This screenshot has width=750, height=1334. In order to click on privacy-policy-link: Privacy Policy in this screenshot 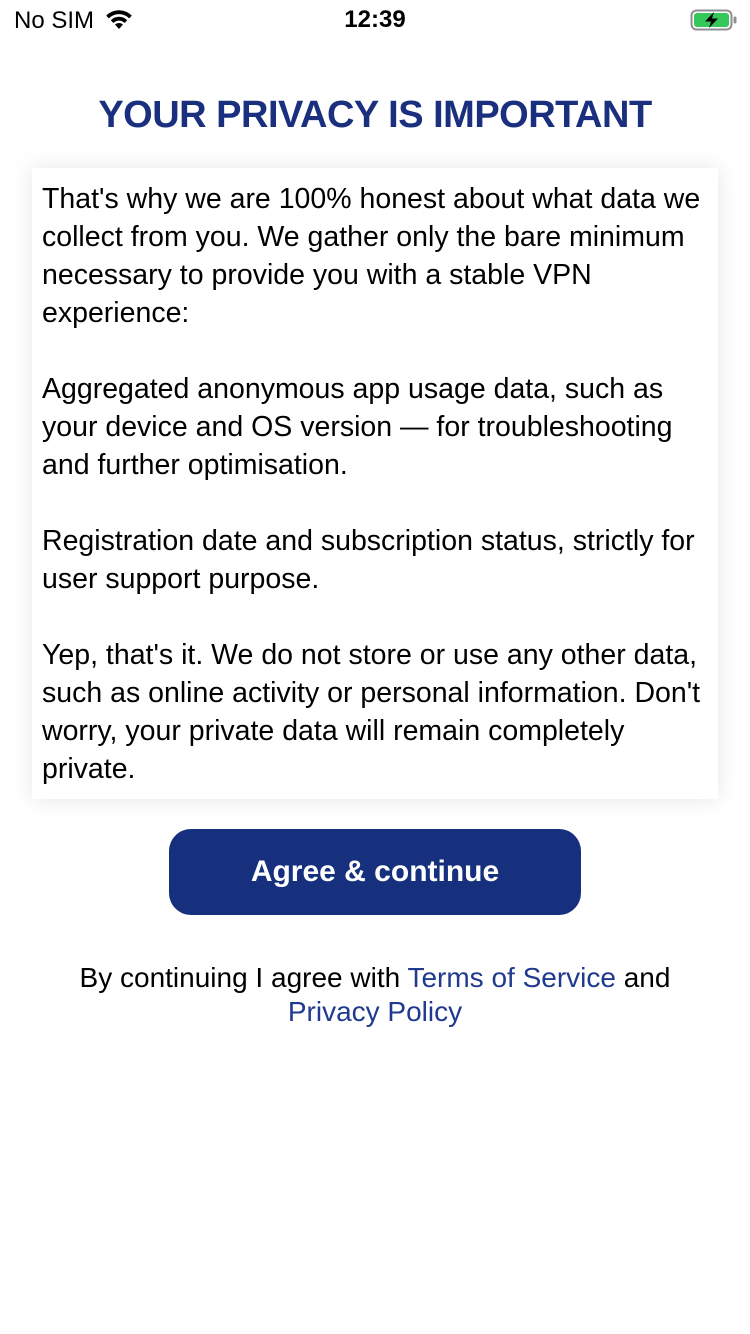, I will do `click(375, 1011)`.